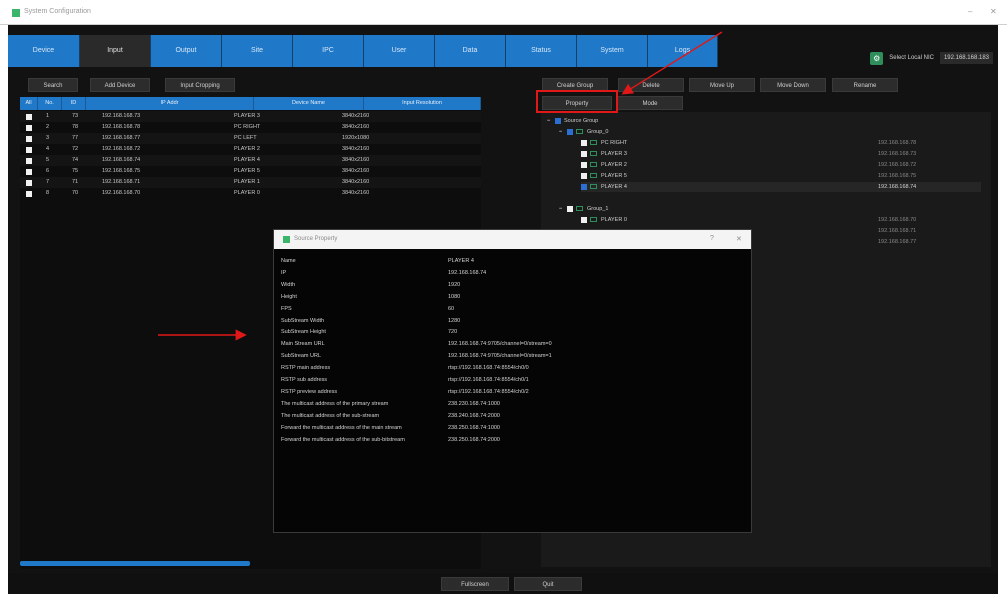  What do you see at coordinates (121, 193) in the screenshot?
I see `cell-ip: 192.168.168.70` at bounding box center [121, 193].